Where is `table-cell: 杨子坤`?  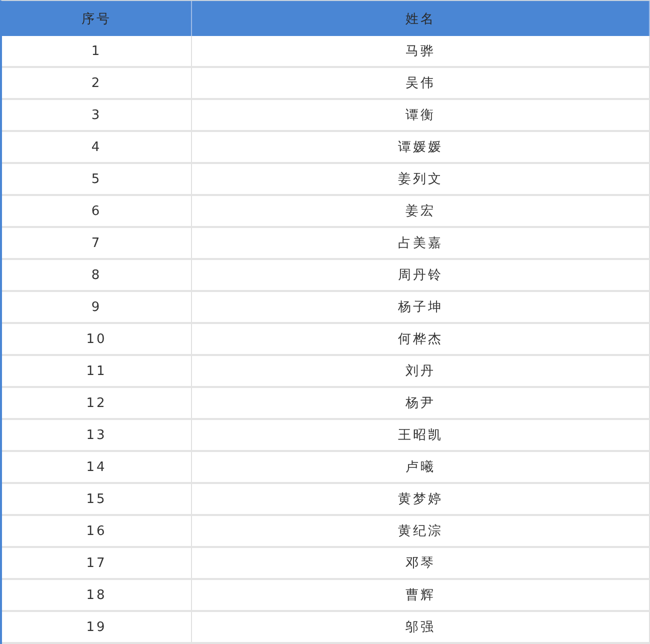 table-cell: 杨子坤 is located at coordinates (421, 307).